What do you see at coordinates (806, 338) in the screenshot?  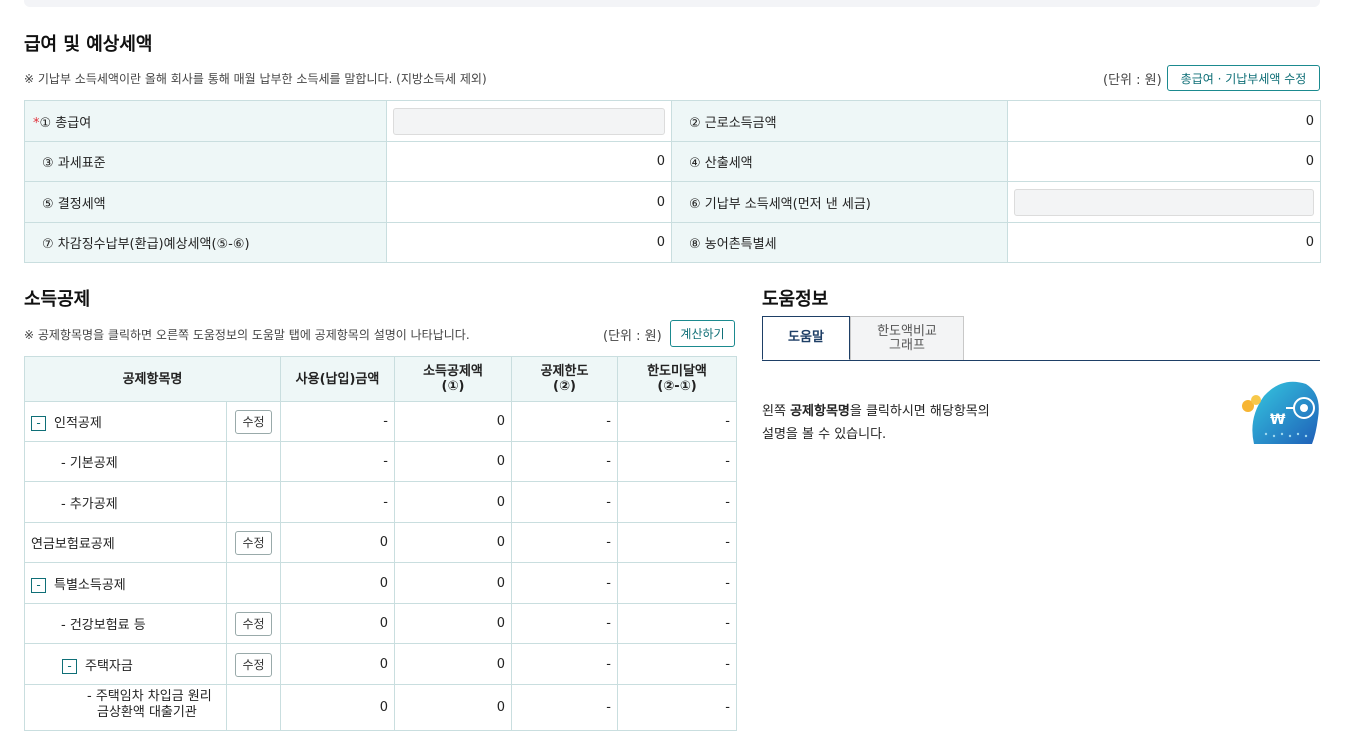 I see `tab-help: 도움말` at bounding box center [806, 338].